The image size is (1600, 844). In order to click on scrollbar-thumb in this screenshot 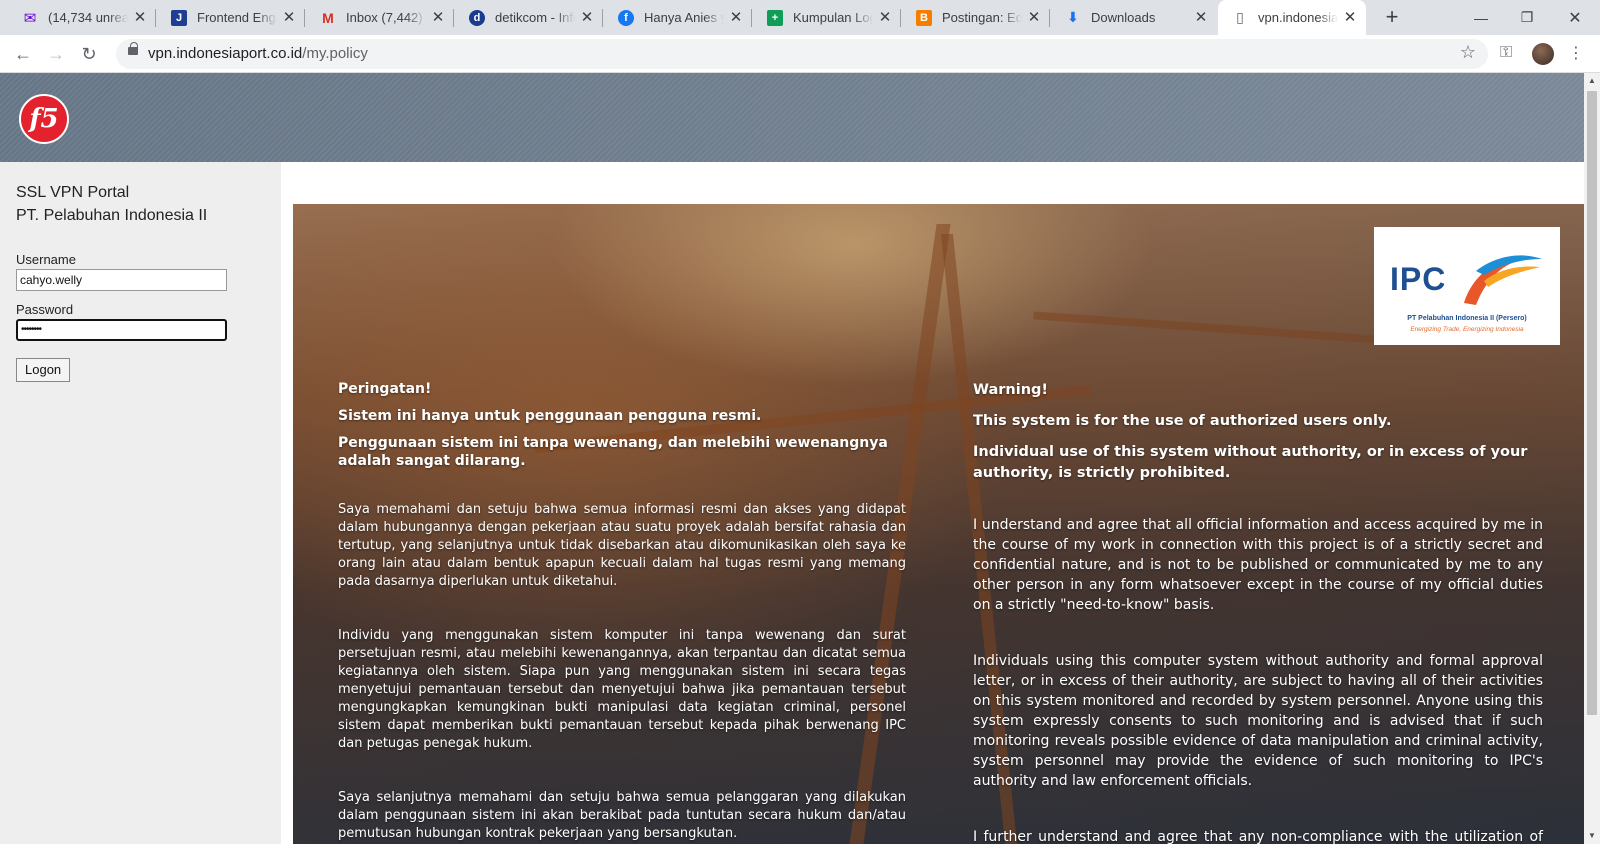, I will do `click(1592, 403)`.